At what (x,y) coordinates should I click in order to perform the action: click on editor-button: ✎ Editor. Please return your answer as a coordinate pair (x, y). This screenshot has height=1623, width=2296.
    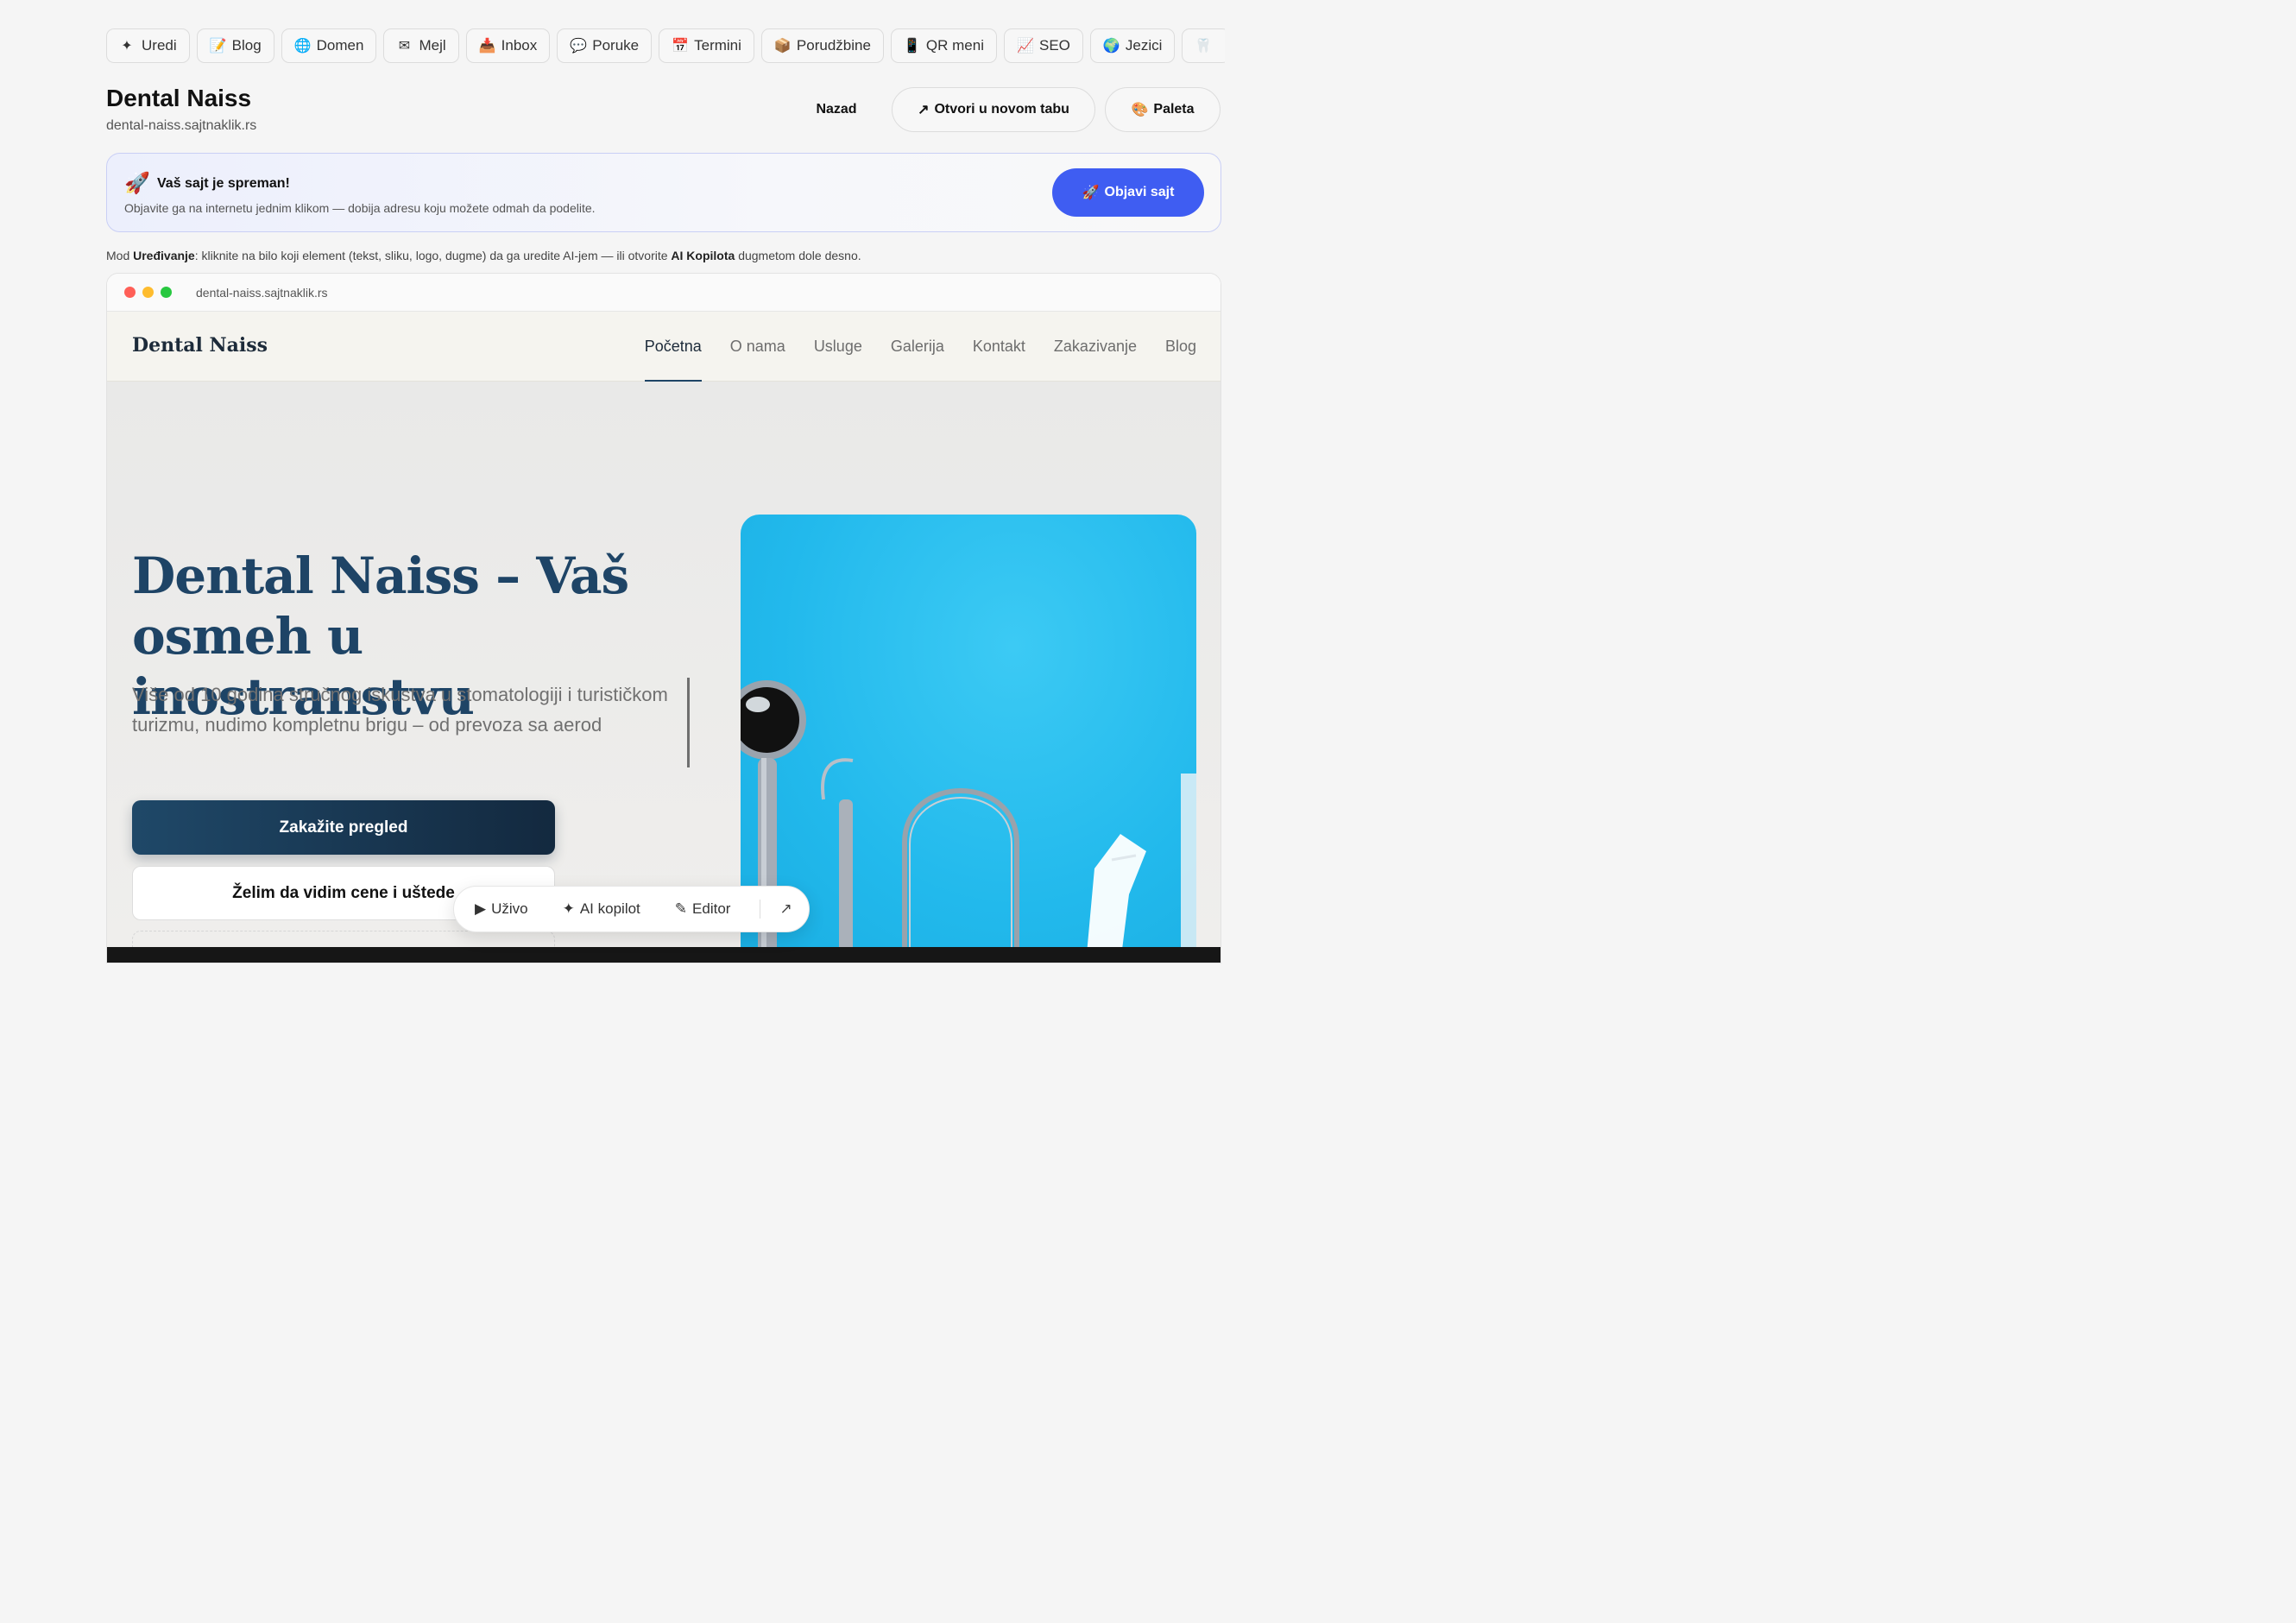
    Looking at the image, I should click on (703, 909).